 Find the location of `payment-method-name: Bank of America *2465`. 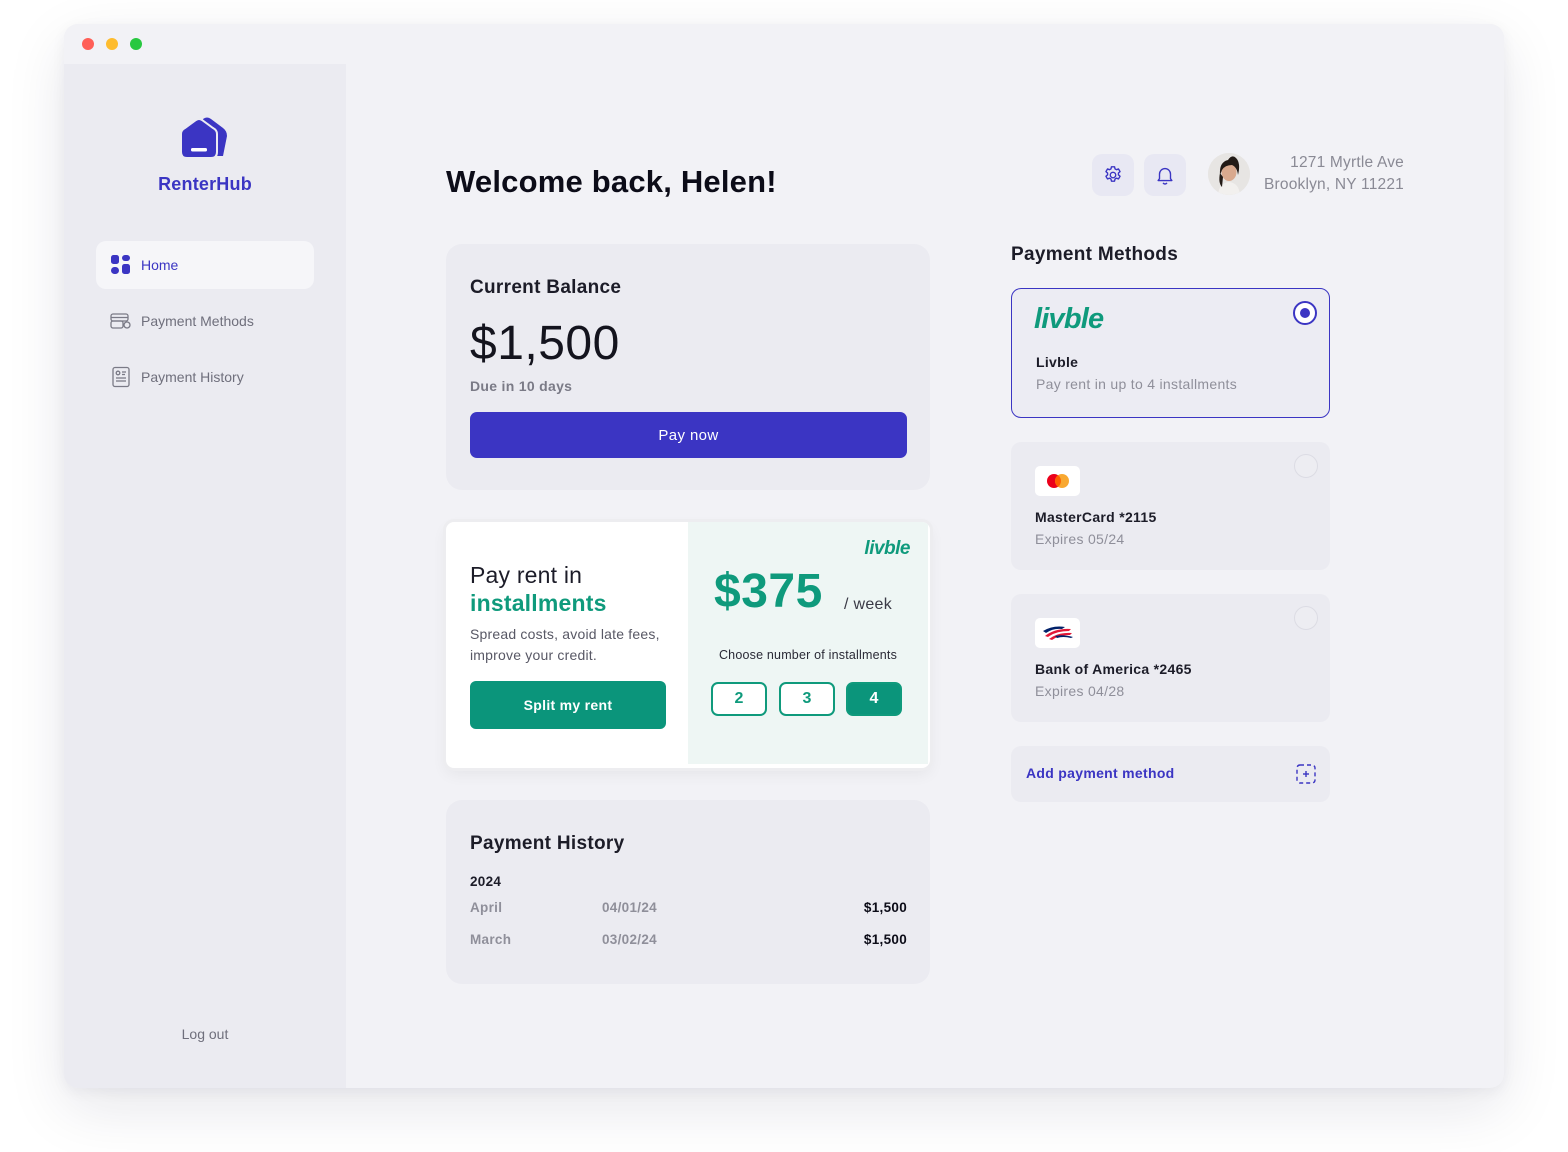

payment-method-name: Bank of America *2465 is located at coordinates (1113, 669).